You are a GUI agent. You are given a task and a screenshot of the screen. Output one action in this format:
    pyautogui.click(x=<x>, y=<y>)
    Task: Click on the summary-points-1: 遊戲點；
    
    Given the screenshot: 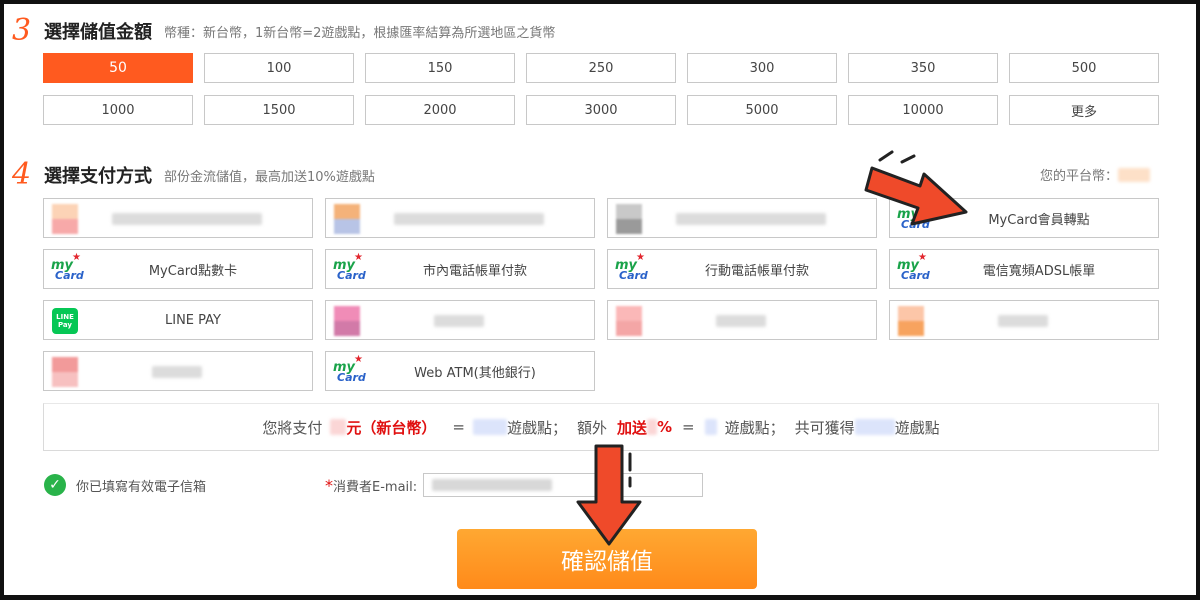 What is the action you would take?
    pyautogui.click(x=536, y=427)
    